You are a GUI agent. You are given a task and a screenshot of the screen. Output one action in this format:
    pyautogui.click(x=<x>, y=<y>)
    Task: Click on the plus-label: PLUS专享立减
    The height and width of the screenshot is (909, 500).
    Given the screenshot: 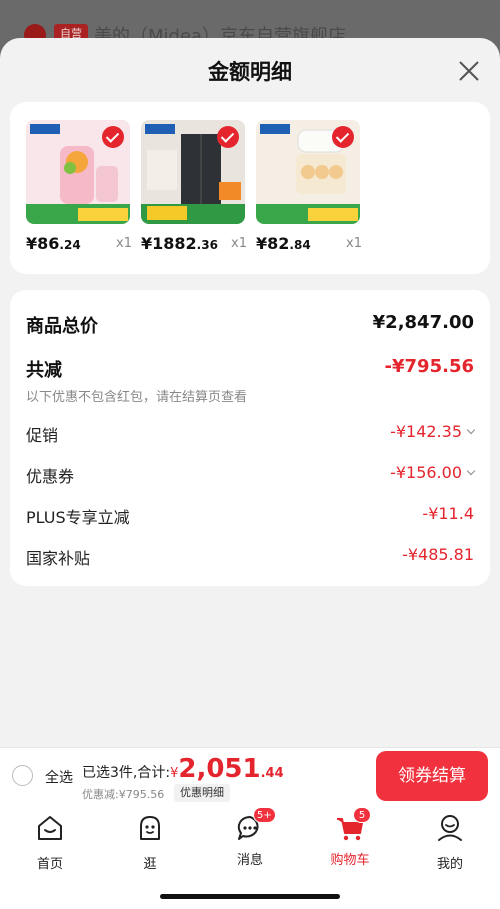 What is the action you would take?
    pyautogui.click(x=78, y=517)
    